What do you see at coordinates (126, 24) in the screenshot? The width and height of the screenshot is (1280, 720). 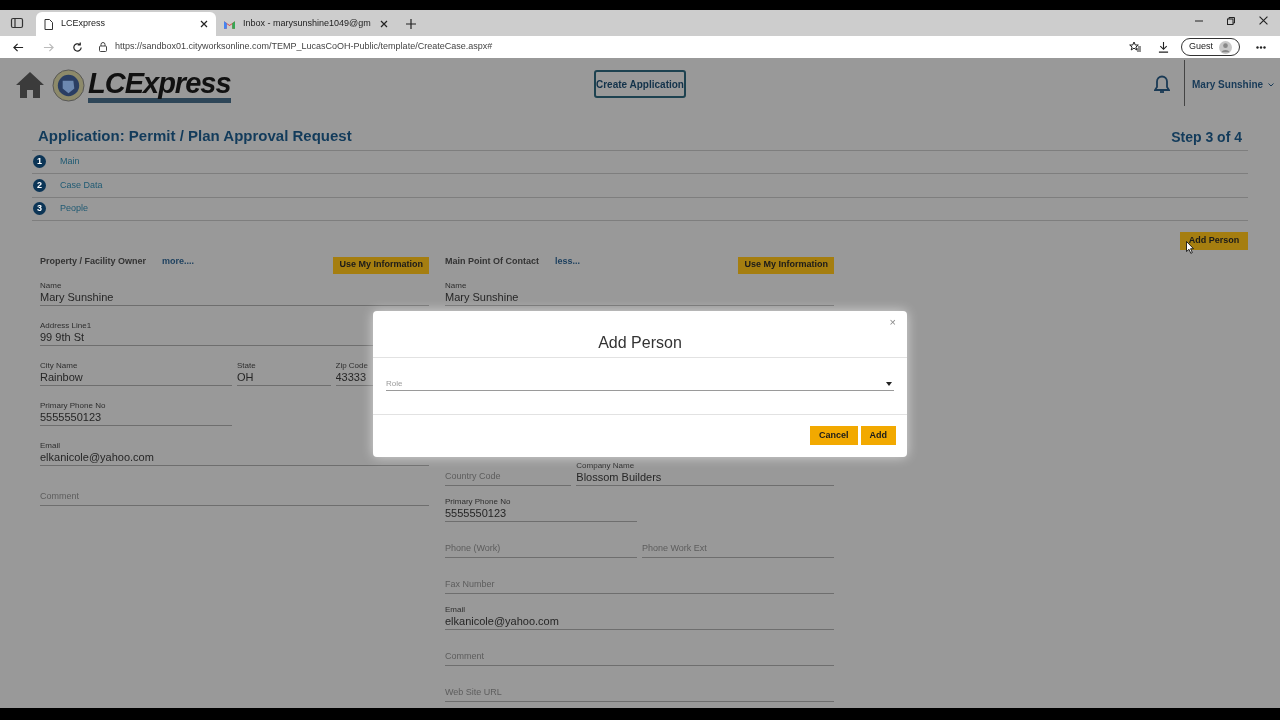 I see `browser-tab: LCExpress` at bounding box center [126, 24].